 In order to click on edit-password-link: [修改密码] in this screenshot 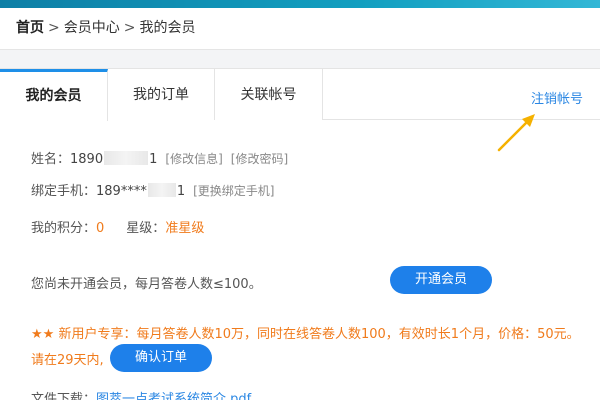, I will do `click(259, 159)`.